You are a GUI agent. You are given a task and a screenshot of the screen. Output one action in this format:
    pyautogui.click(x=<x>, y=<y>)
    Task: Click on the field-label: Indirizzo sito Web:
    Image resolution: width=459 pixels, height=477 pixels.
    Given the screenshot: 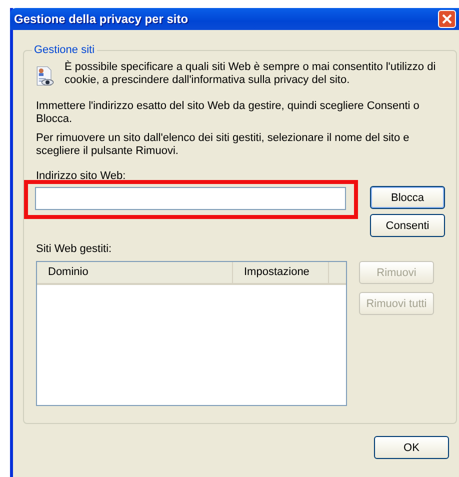 What is the action you would take?
    pyautogui.click(x=81, y=176)
    